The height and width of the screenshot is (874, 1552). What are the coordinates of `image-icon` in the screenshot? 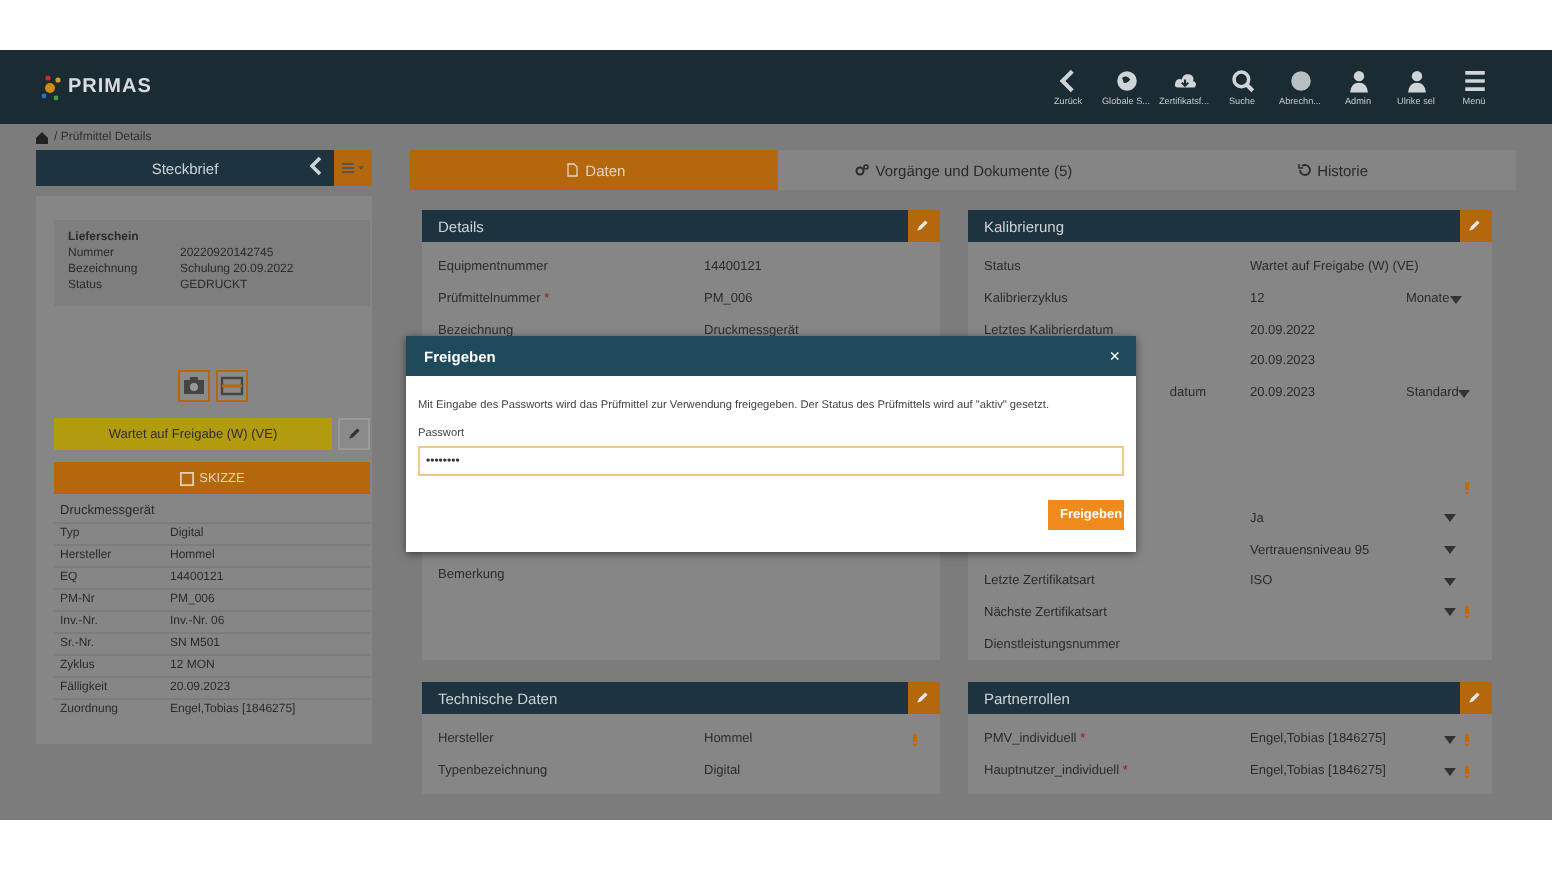 It's located at (231, 386).